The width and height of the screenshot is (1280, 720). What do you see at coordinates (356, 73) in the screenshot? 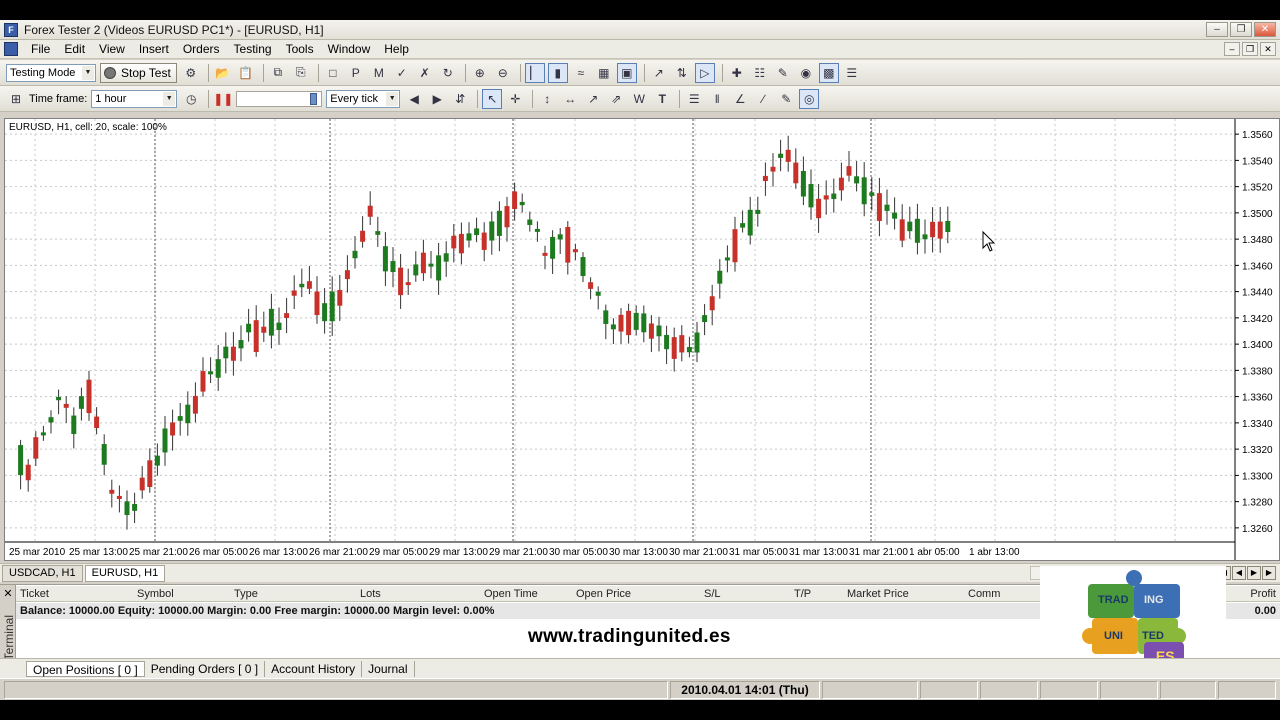
I see `p-document-icon: P` at bounding box center [356, 73].